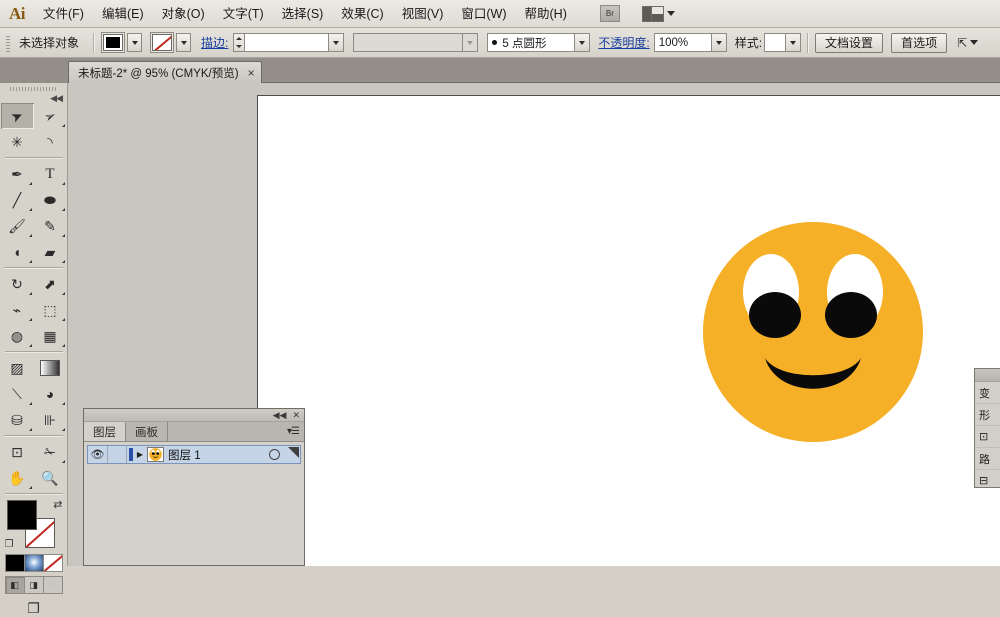 The height and width of the screenshot is (617, 1000). What do you see at coordinates (105, 431) in the screenshot?
I see `tab-layers: 图层` at bounding box center [105, 431].